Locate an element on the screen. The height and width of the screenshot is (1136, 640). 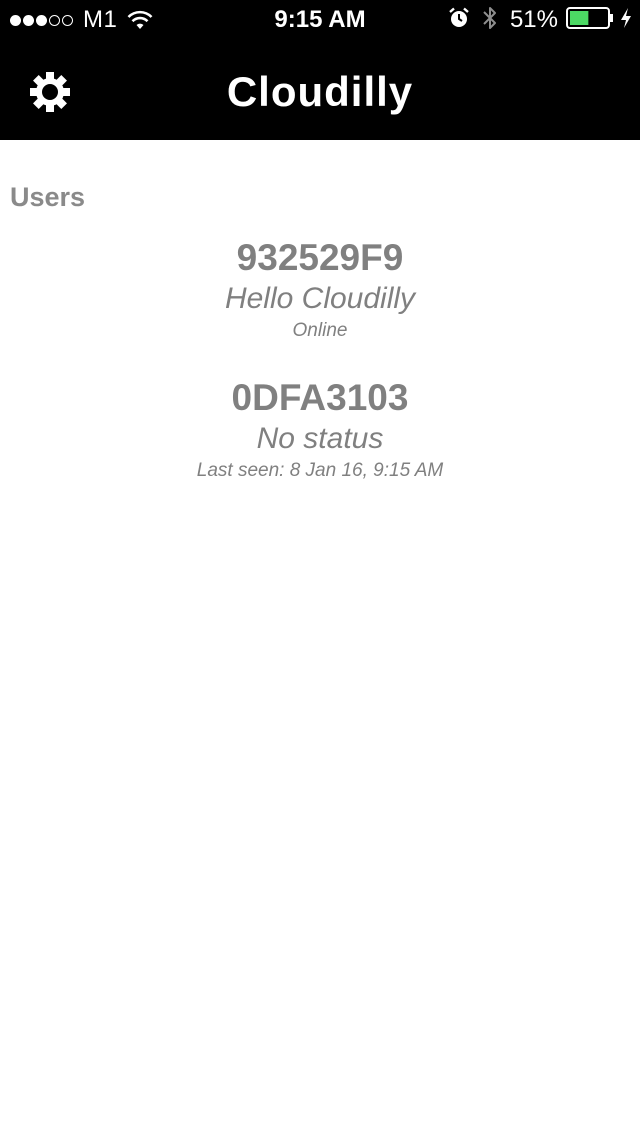
user-list-item: 932529F9 Hello Cloudilly Online is located at coordinates (320, 304).